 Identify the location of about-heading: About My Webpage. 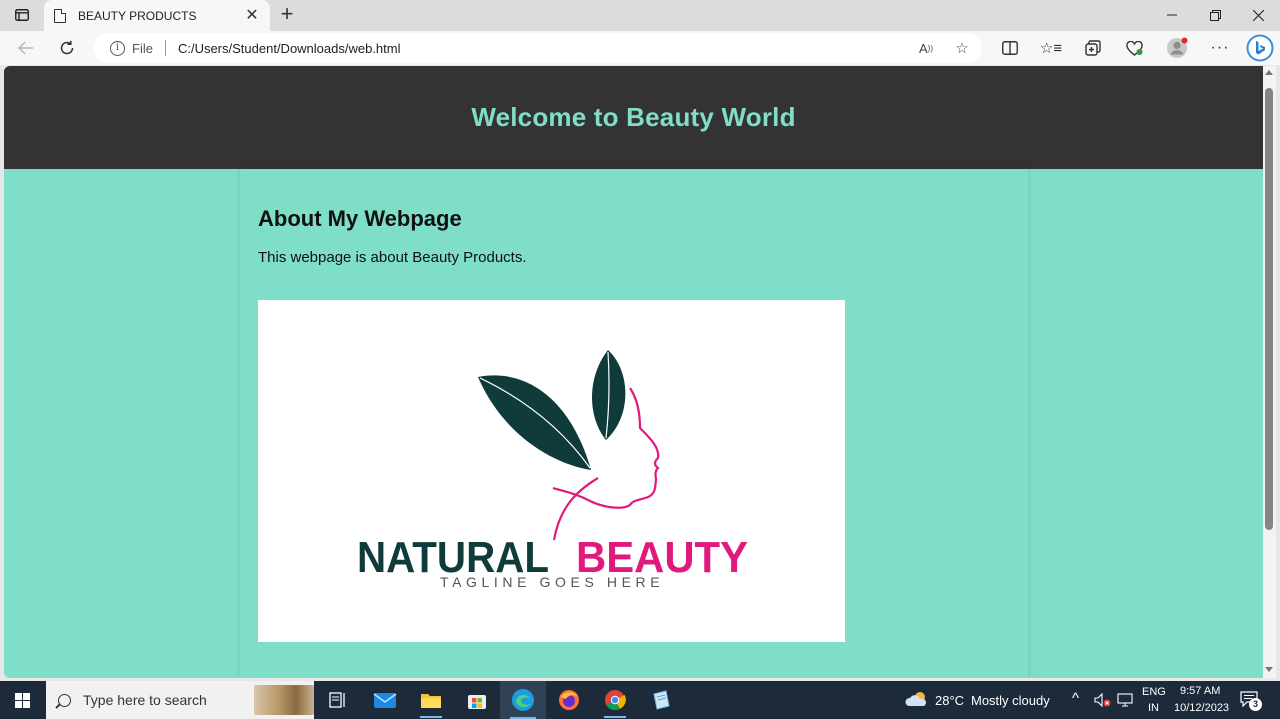
(360, 218).